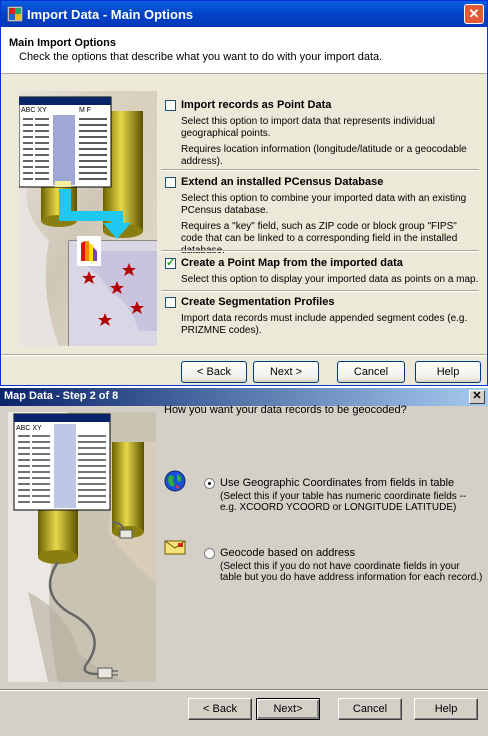 The image size is (488, 736). Describe the element at coordinates (287, 553) in the screenshot. I see `geocode-address-label: Geocode based on address` at that location.